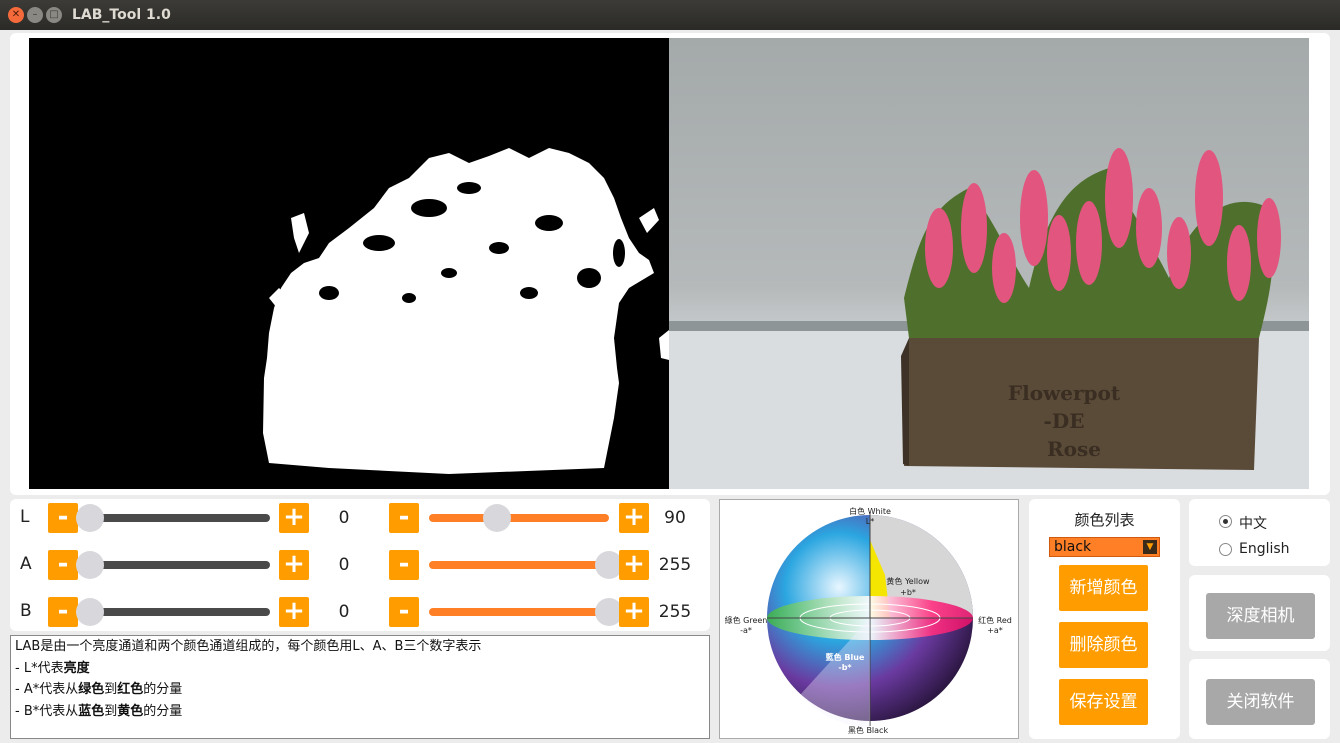  I want to click on box-text-1: Flowerpot, so click(1064, 393).